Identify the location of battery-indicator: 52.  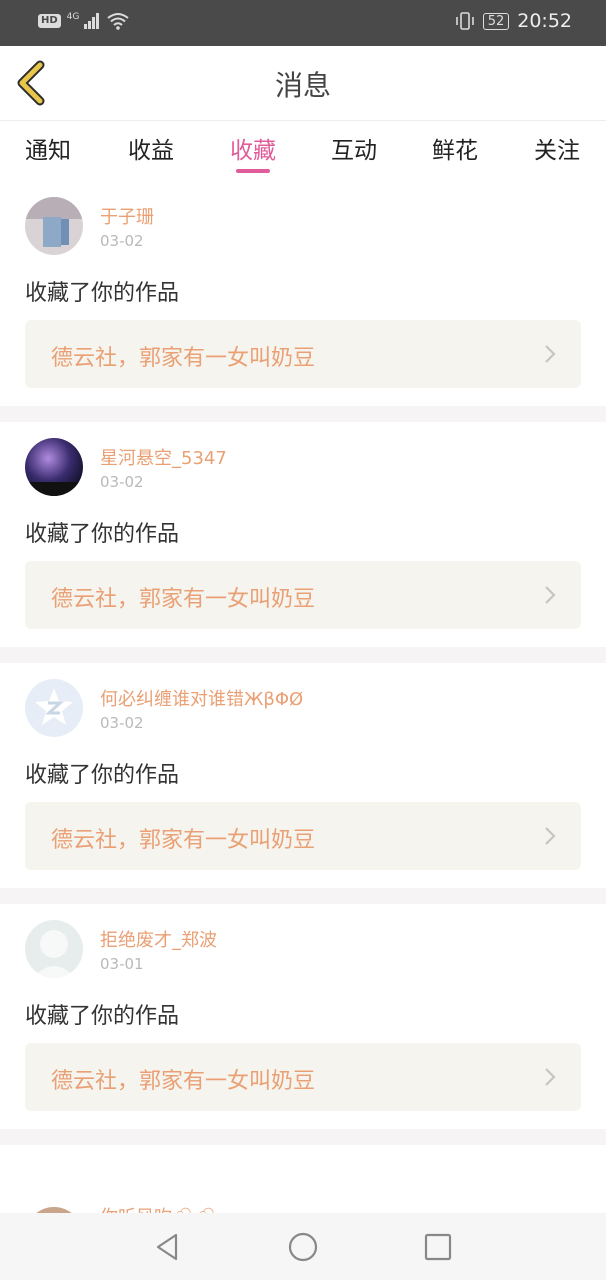
(496, 21).